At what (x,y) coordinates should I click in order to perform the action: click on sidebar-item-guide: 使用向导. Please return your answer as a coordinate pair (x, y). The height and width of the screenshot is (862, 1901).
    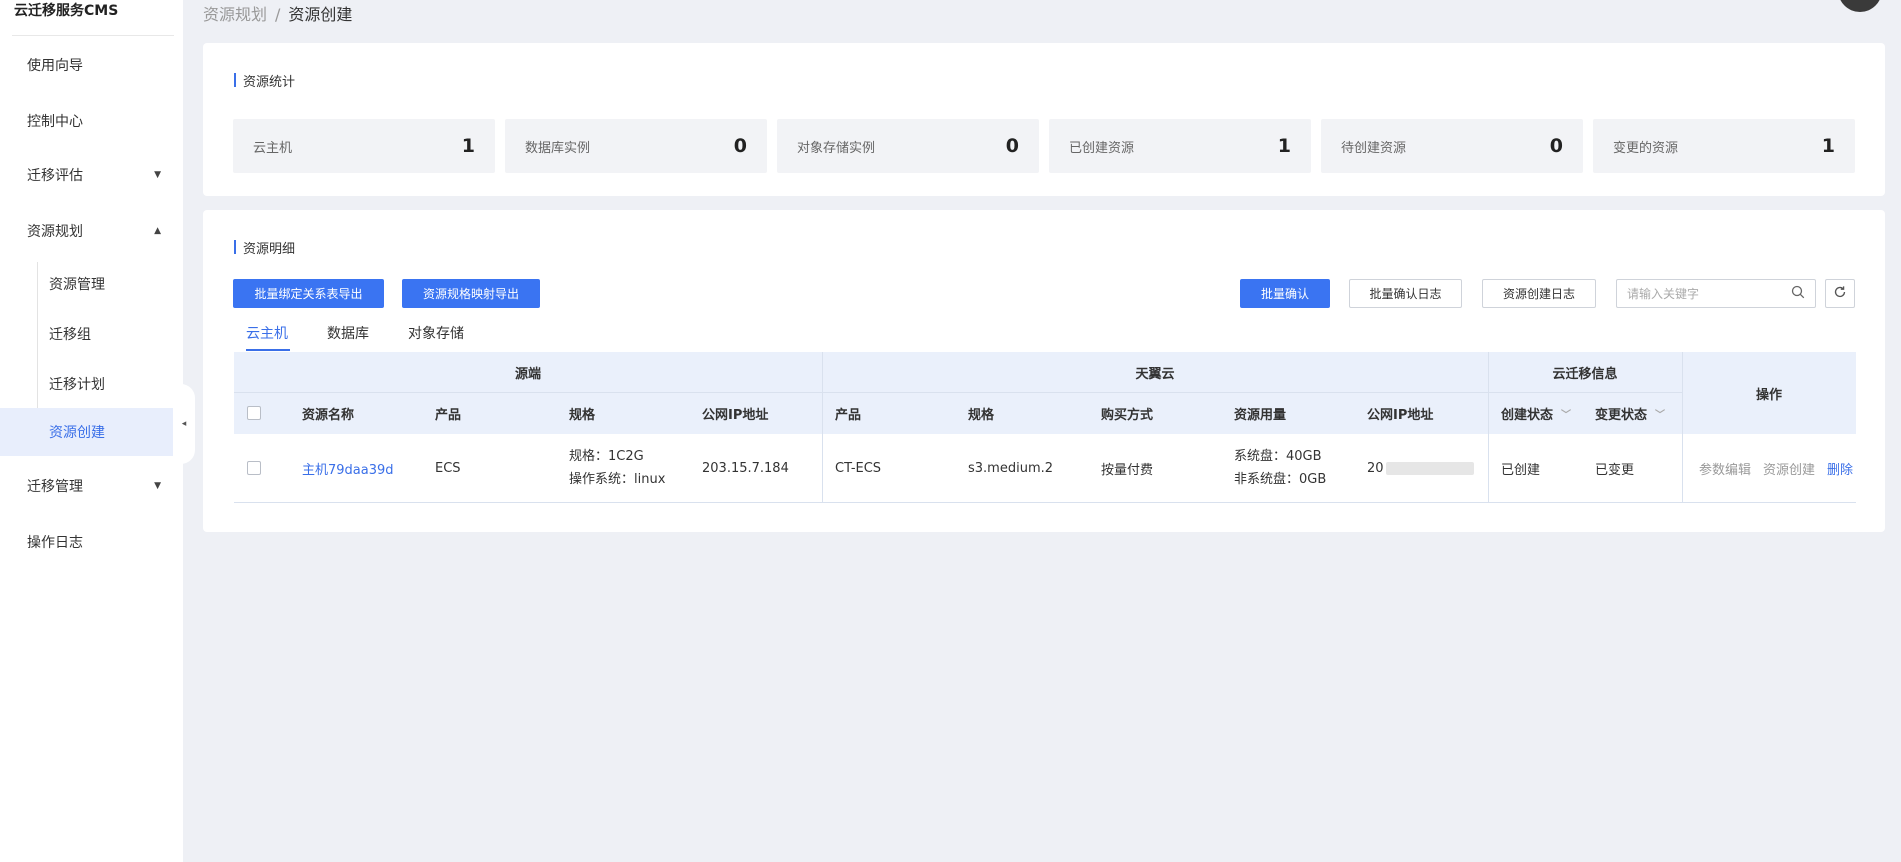
    Looking at the image, I should click on (91, 65).